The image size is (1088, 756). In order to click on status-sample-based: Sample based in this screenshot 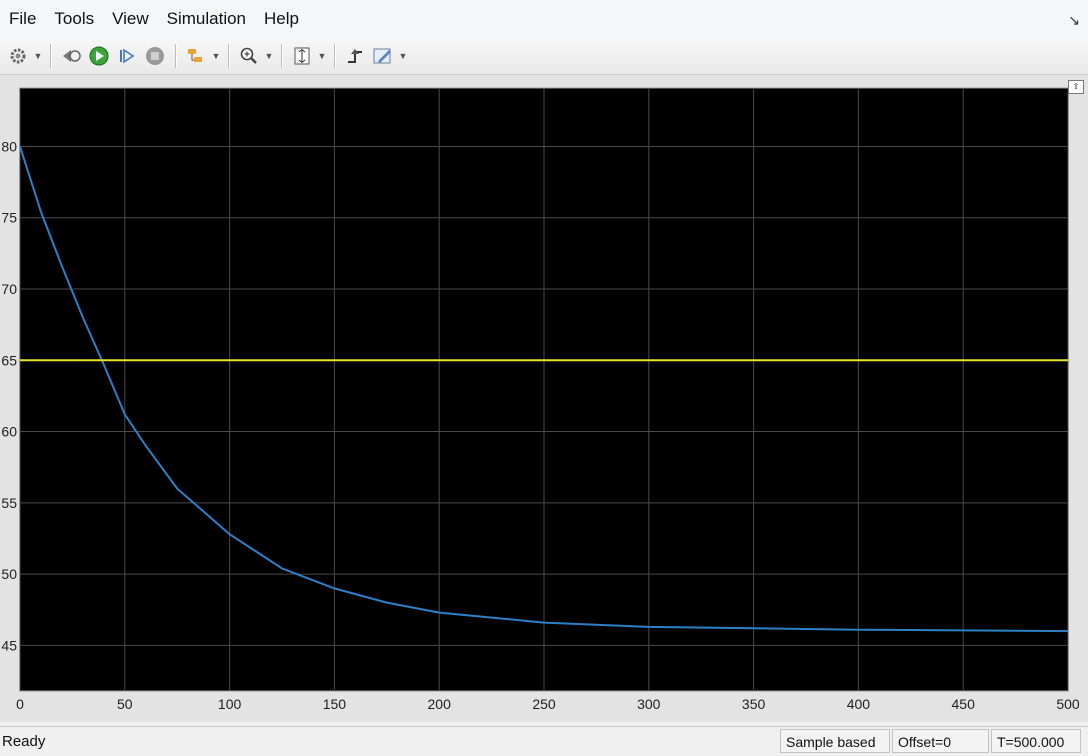, I will do `click(835, 741)`.